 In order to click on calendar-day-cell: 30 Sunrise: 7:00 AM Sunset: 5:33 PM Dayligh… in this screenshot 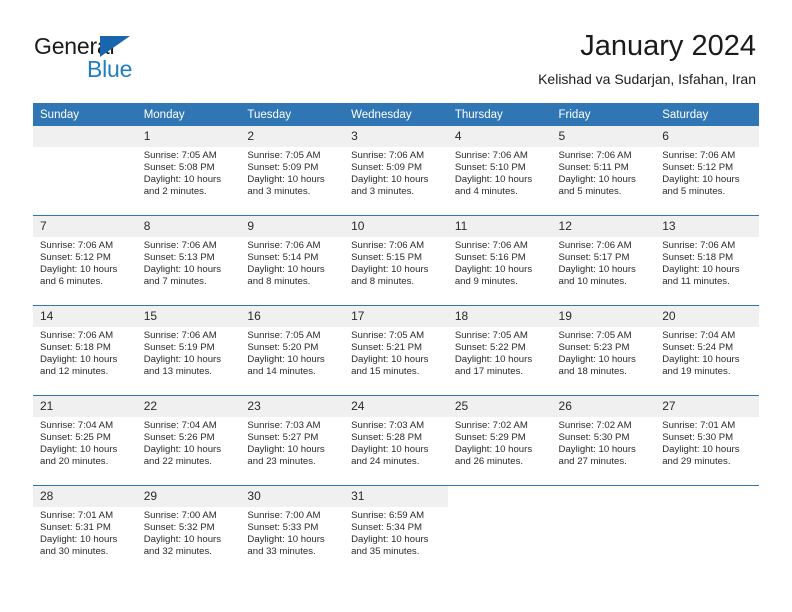, I will do `click(292, 530)`.